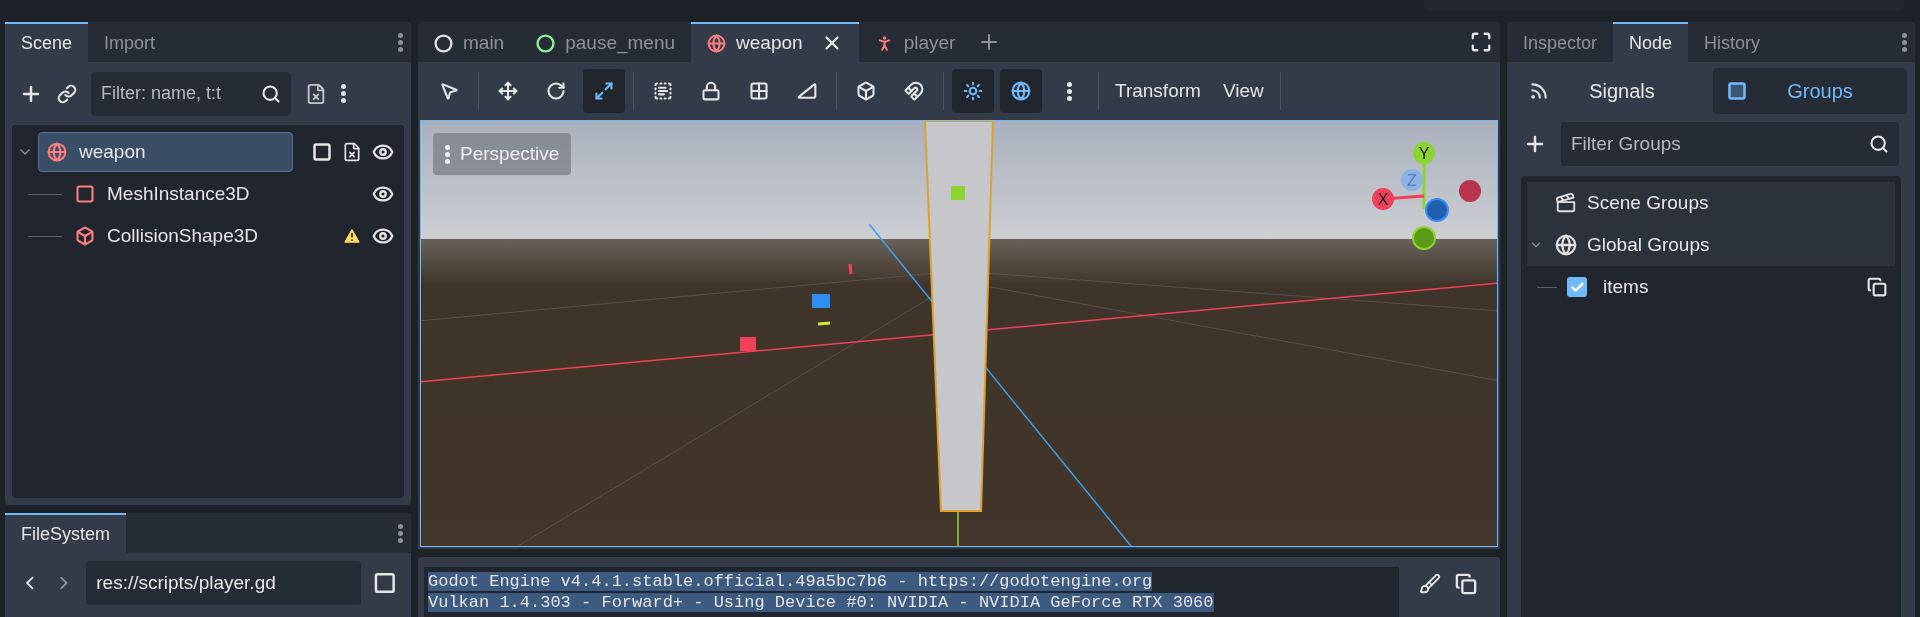 Image resolution: width=1920 pixels, height=617 pixels. I want to click on script-icon, so click(352, 152).